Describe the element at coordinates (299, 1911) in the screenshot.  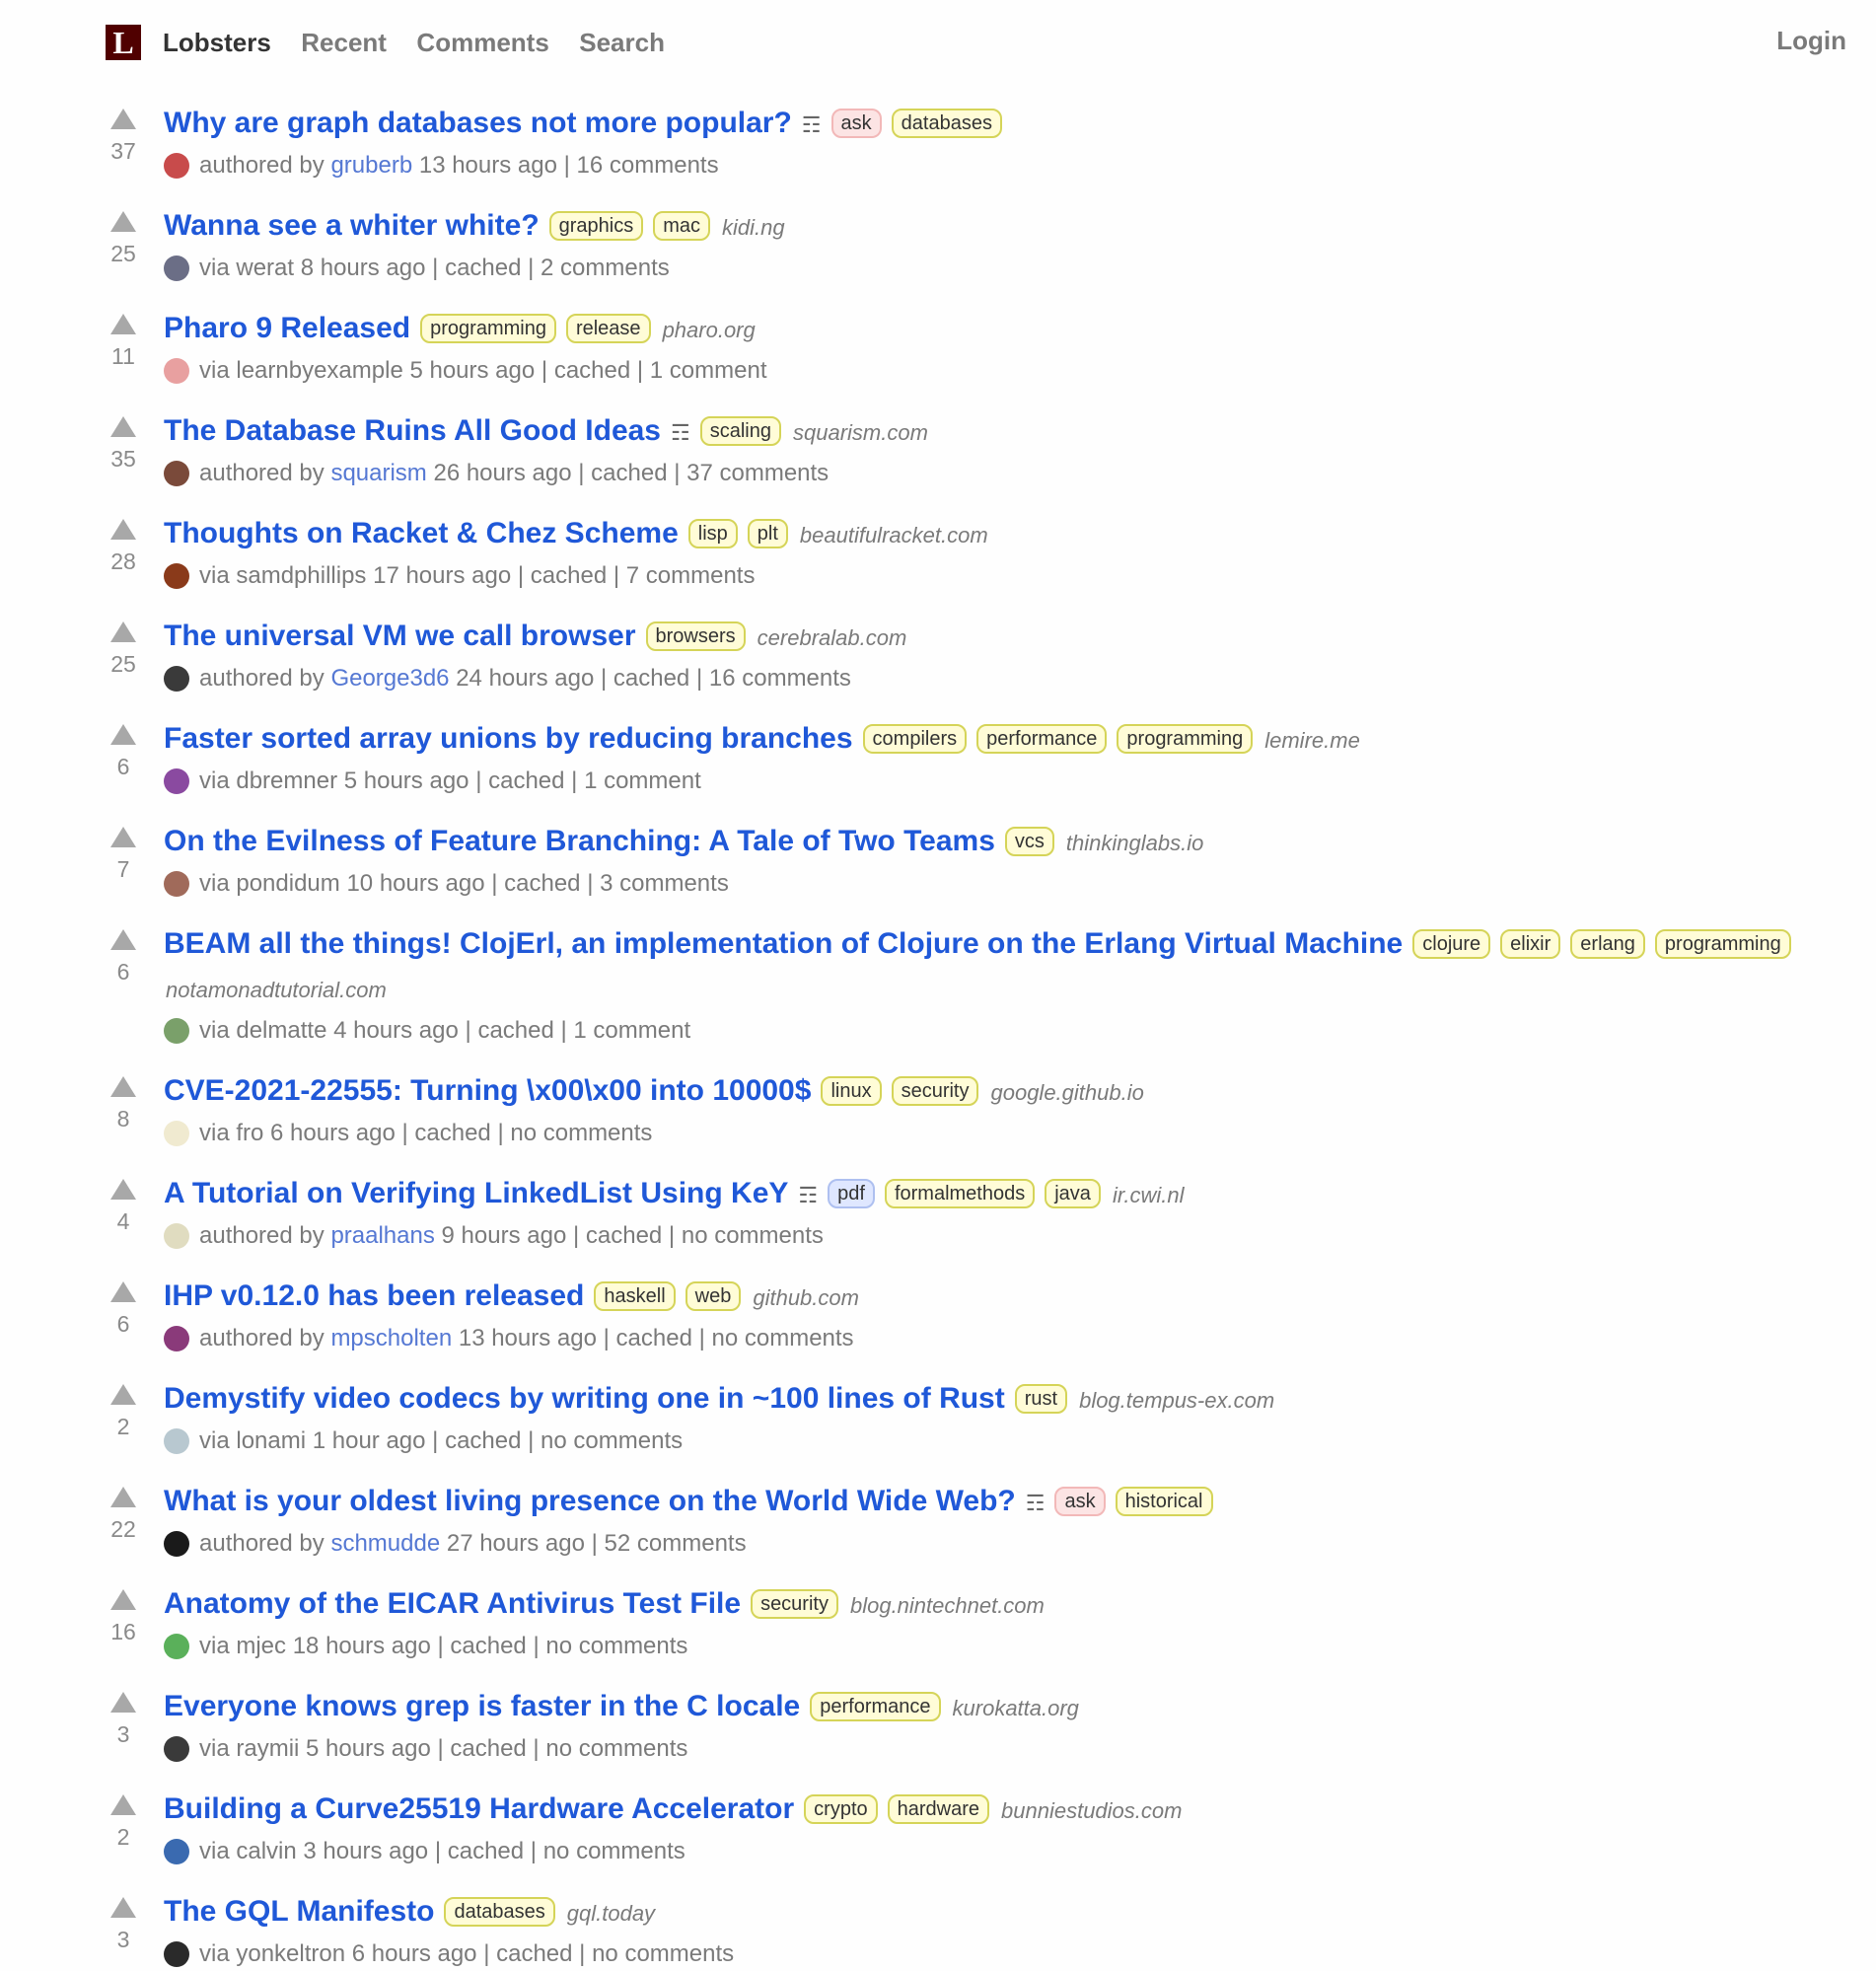
I see `story-title-link: The GQL Manifesto` at that location.